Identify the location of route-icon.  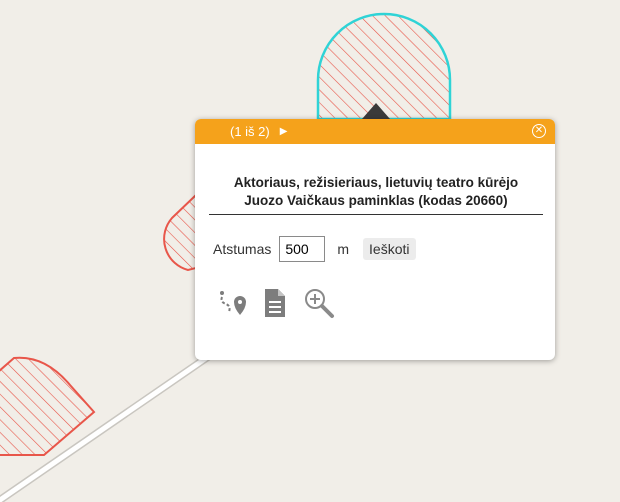
(232, 305).